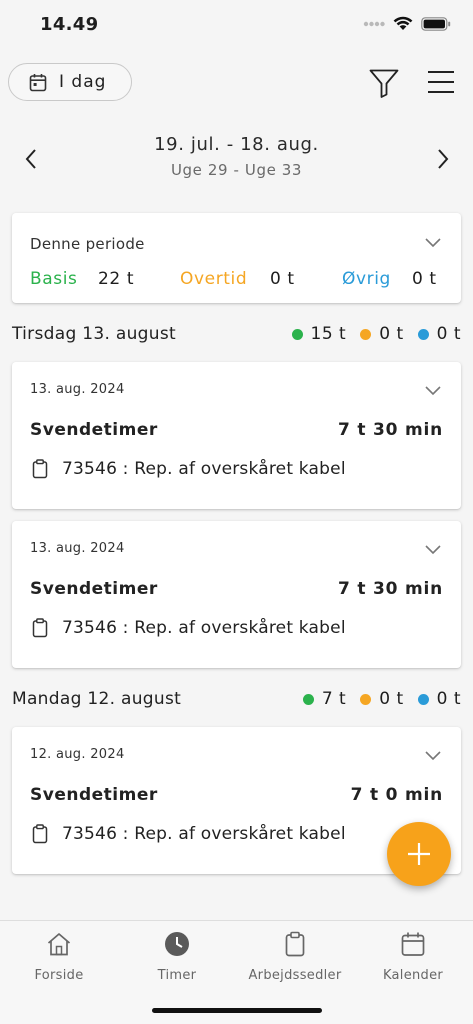 The width and height of the screenshot is (473, 1024). What do you see at coordinates (396, 795) in the screenshot?
I see `entry-hours: 7 t 0 min` at bounding box center [396, 795].